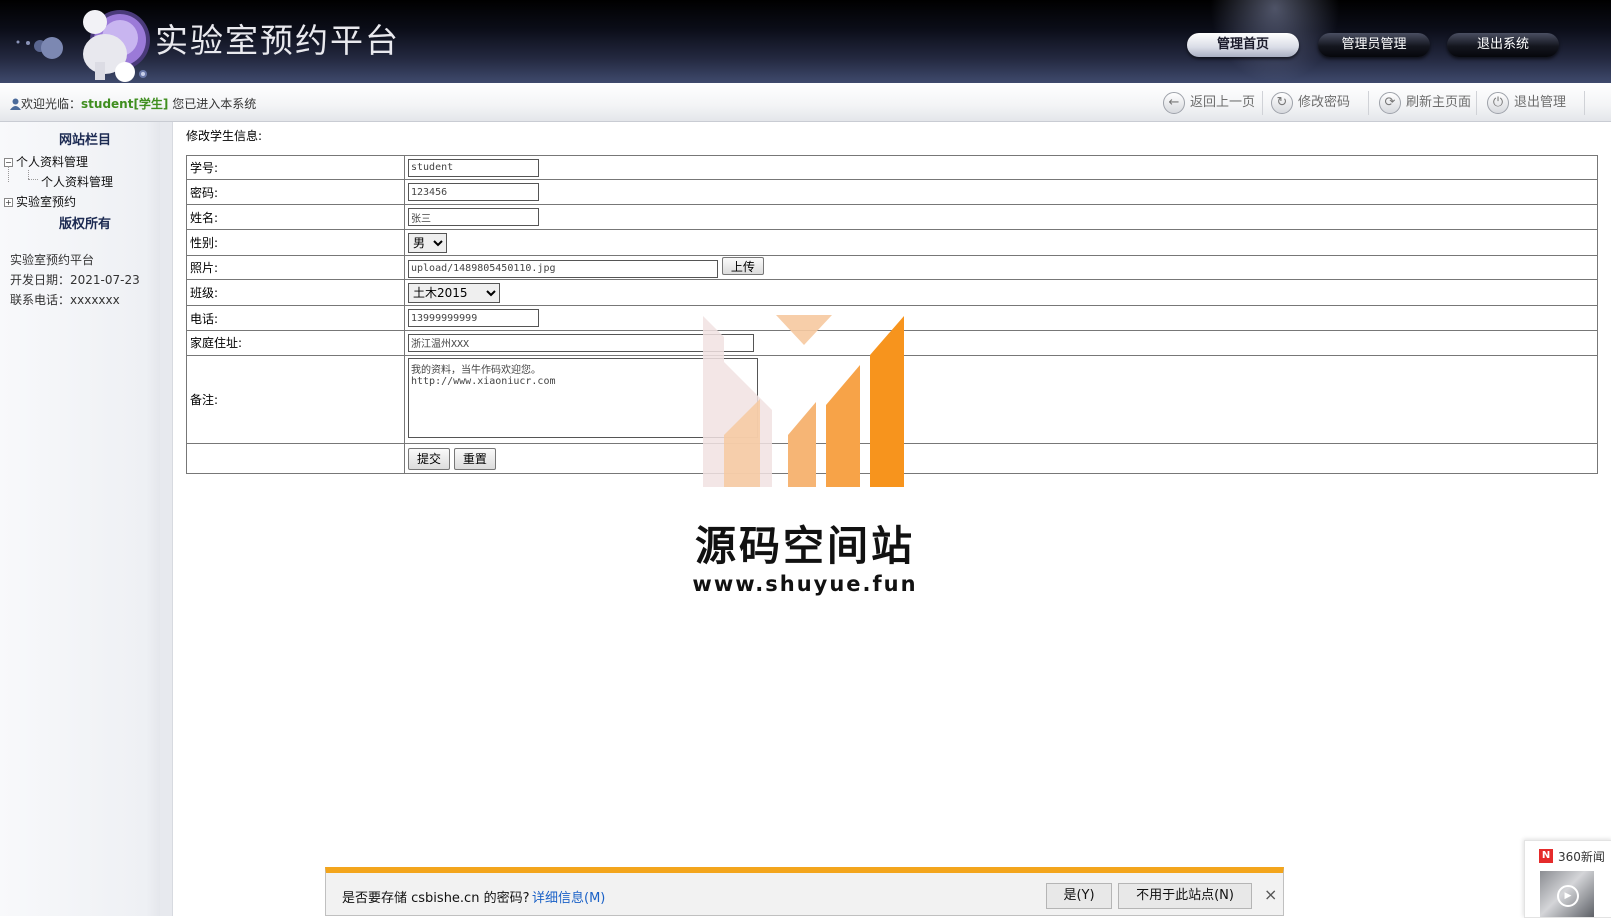 This screenshot has height=918, width=1611. What do you see at coordinates (1390, 102) in the screenshot?
I see `refresh-icon: ⟳` at bounding box center [1390, 102].